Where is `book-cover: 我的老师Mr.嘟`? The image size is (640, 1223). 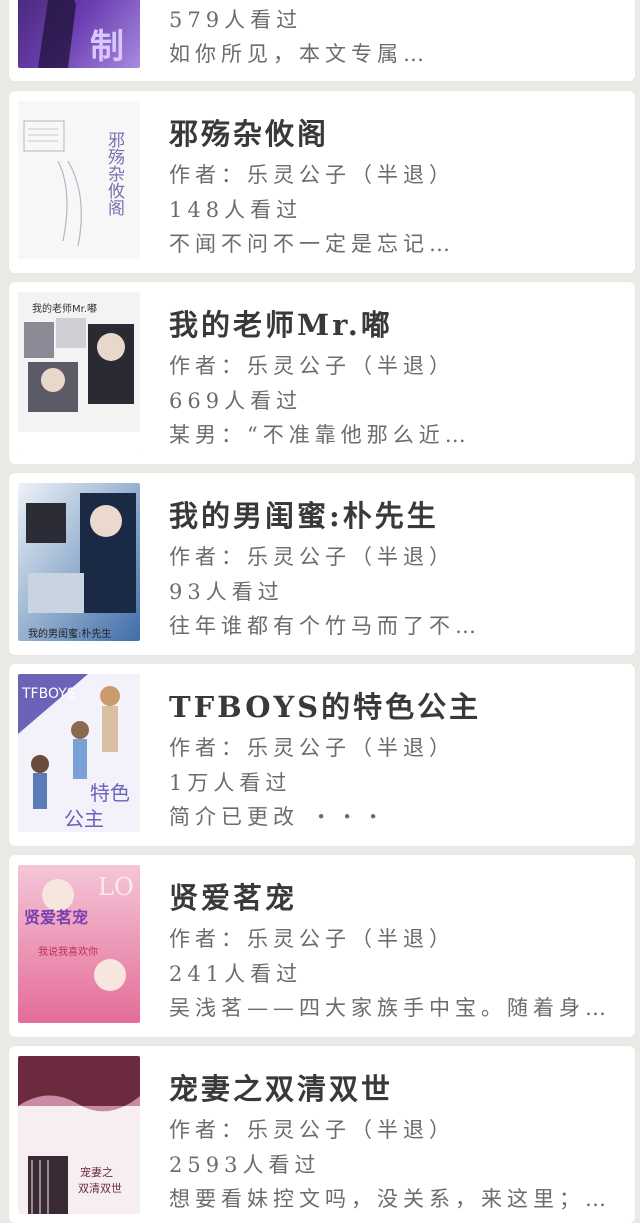
book-cover: 我的老师Mr.嘟 is located at coordinates (79, 371).